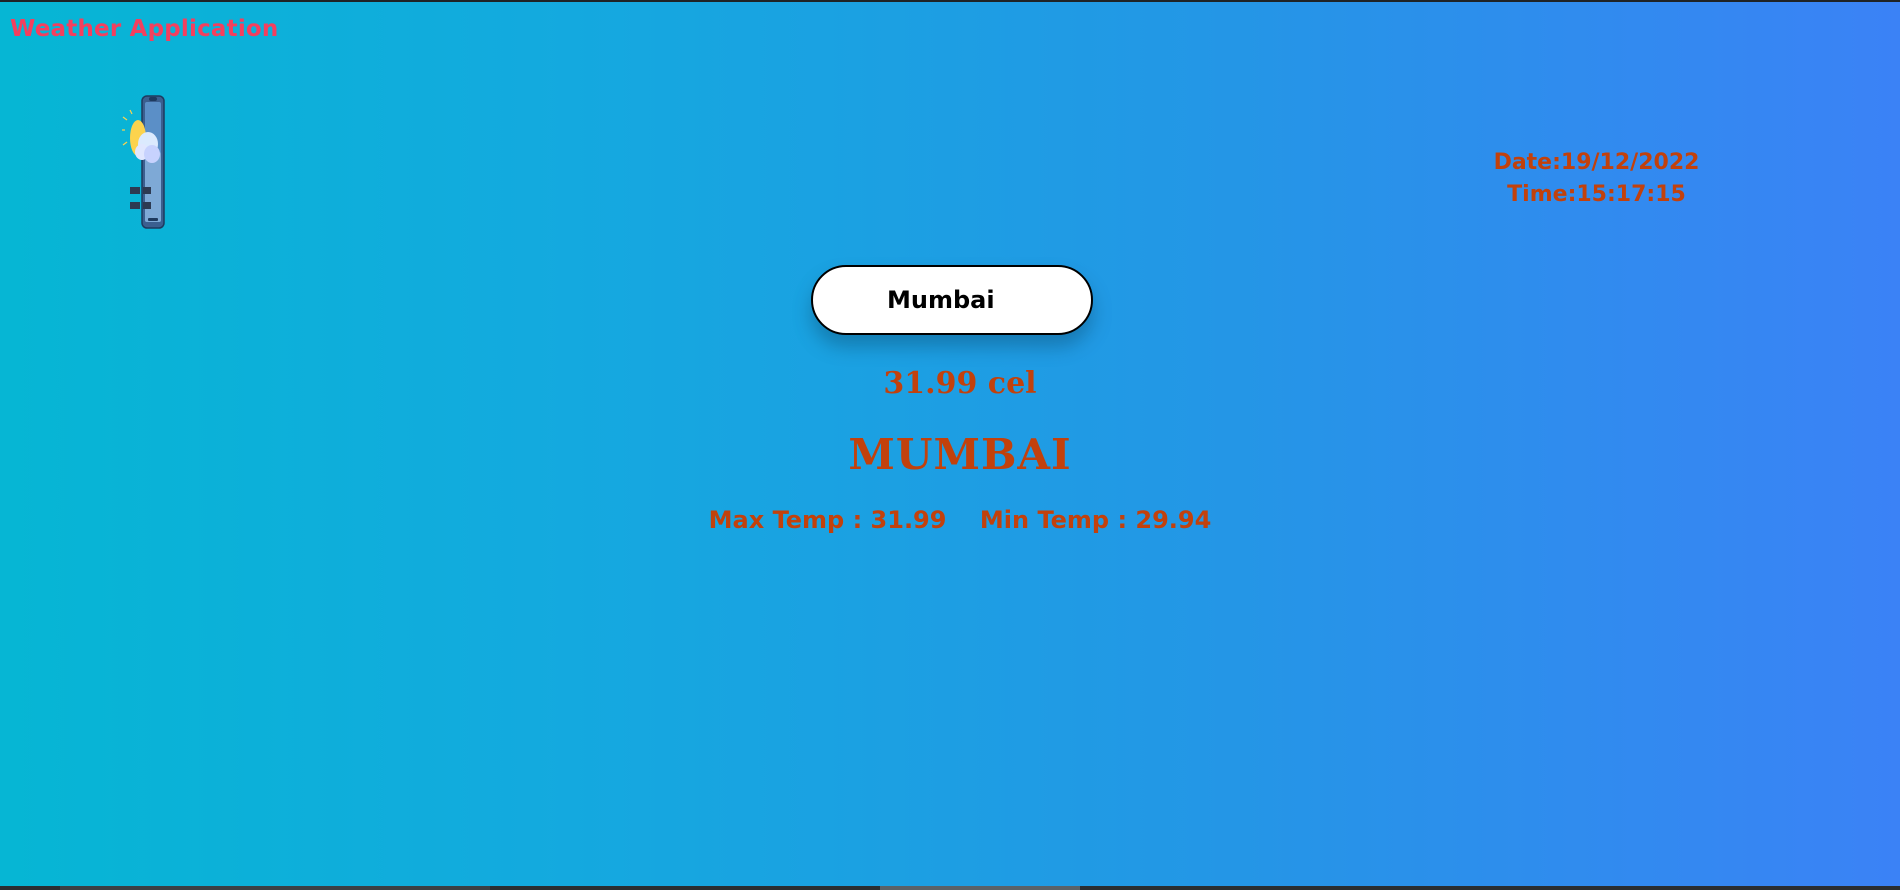 Image resolution: width=1900 pixels, height=890 pixels. What do you see at coordinates (1095, 520) in the screenshot?
I see `min-temp: Min Temp : 29.94` at bounding box center [1095, 520].